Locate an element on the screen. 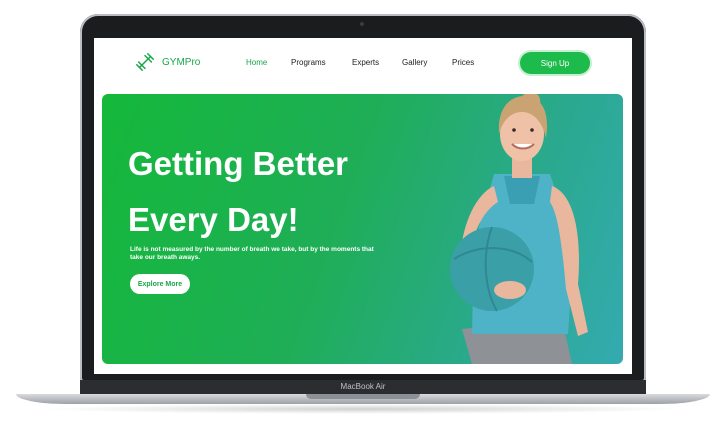  hero-title-line-1: Getting Better is located at coordinates (238, 163).